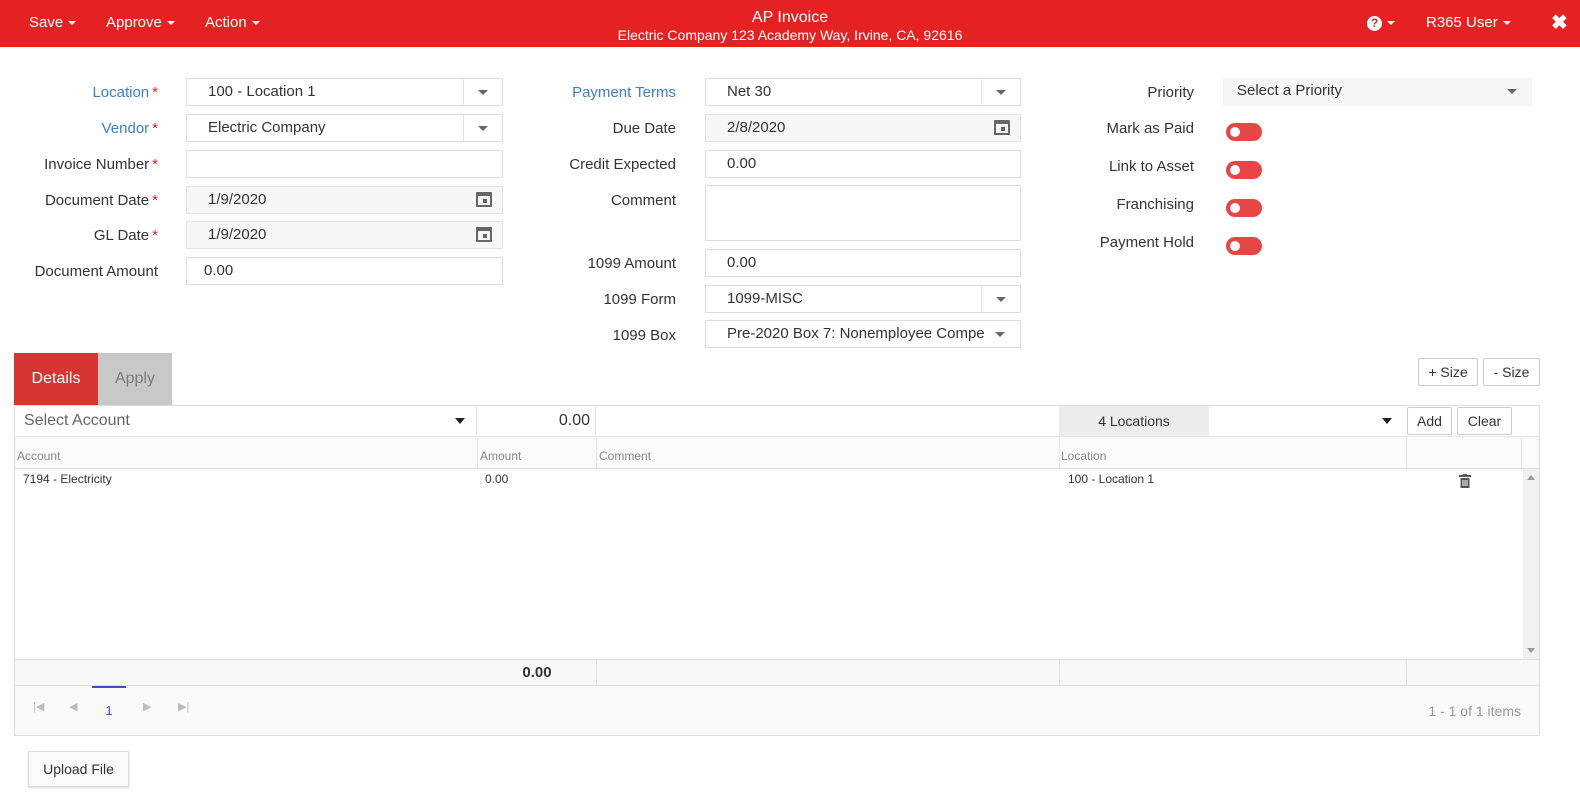 The image size is (1580, 802). I want to click on current-page: 1, so click(109, 710).